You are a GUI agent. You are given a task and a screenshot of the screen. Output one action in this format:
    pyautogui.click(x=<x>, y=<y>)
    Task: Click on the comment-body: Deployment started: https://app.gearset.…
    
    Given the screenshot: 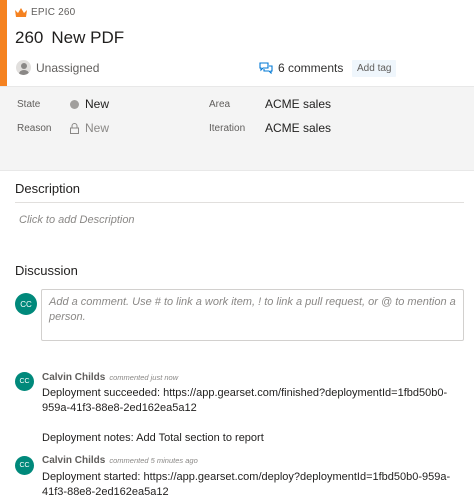 What is the action you would take?
    pyautogui.click(x=246, y=484)
    